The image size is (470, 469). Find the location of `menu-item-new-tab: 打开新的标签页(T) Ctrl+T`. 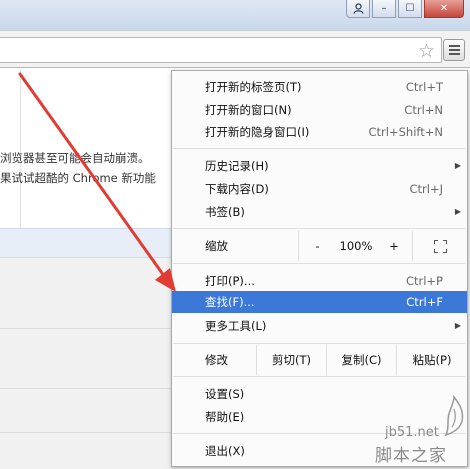

menu-item-new-tab: 打开新的标签页(T) Ctrl+T is located at coordinates (319, 87).